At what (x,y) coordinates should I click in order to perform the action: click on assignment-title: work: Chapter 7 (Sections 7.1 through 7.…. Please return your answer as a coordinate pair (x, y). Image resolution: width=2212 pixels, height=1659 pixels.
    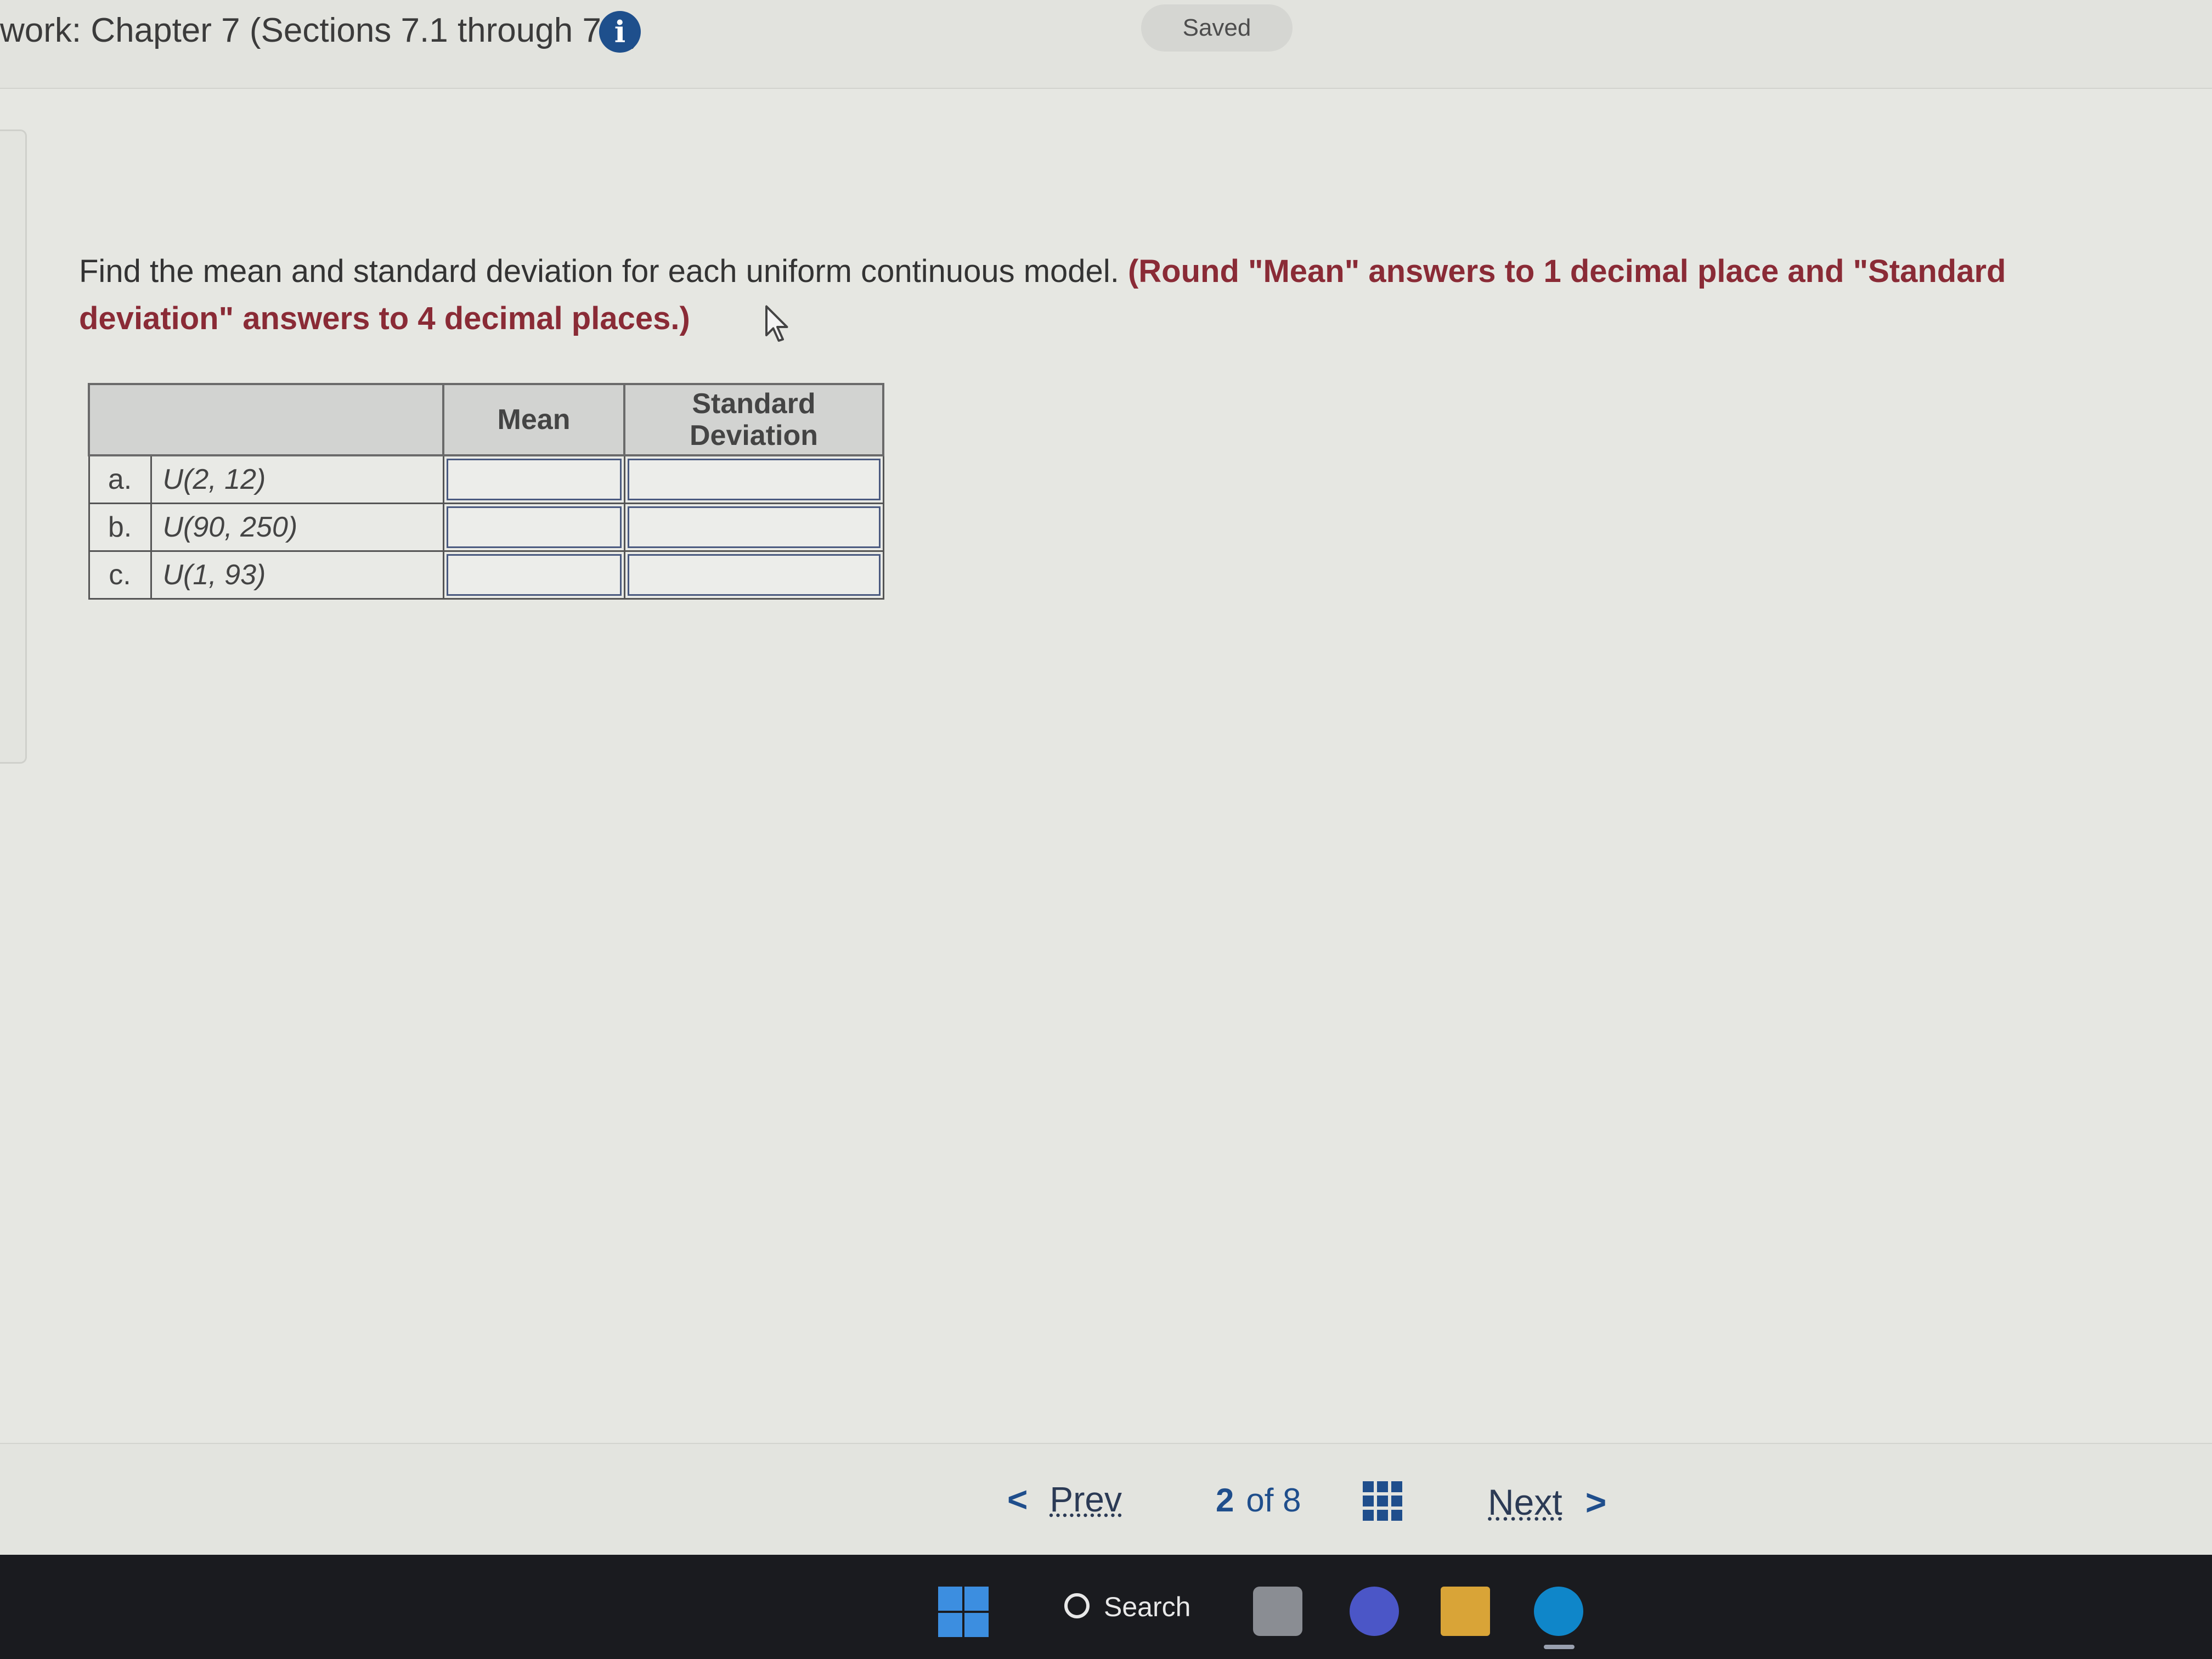
    Looking at the image, I should click on (320, 30).